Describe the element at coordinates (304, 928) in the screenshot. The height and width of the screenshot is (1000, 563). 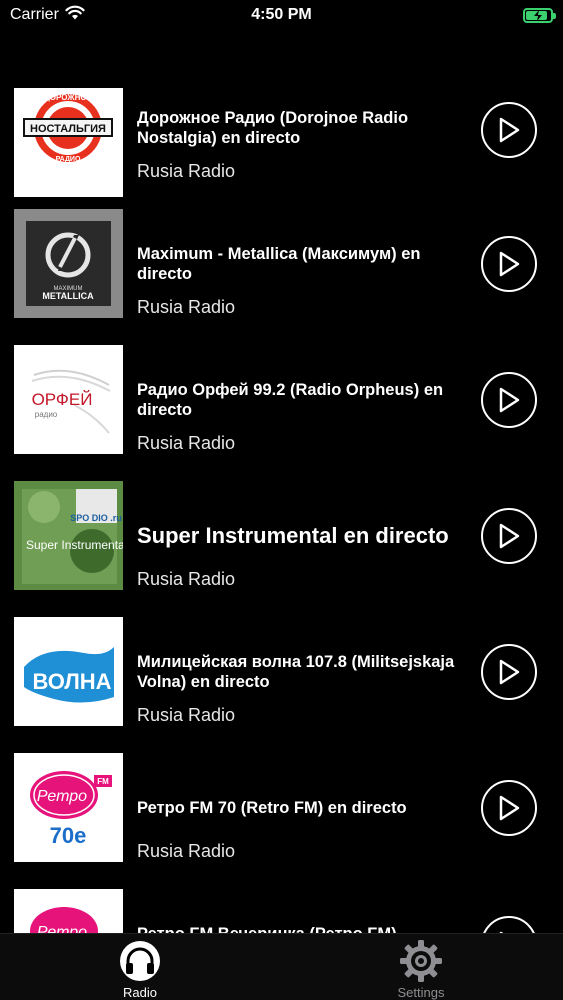
I see `station-title: Ретро FM Вечеринка (Ретро FM)` at that location.